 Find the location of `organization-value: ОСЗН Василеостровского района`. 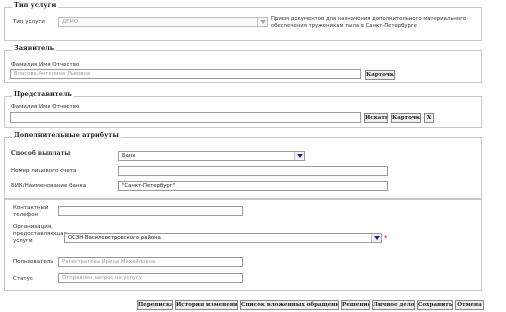

organization-value: ОСЗН Василеостровского района is located at coordinates (114, 238).